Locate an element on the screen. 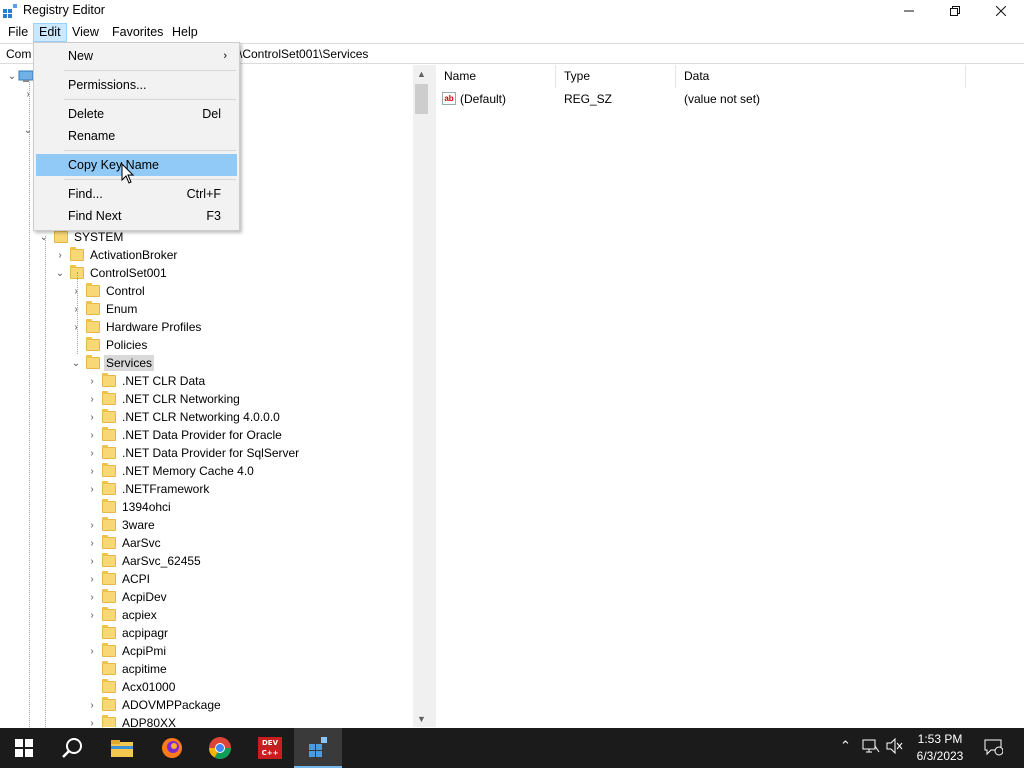 The height and width of the screenshot is (768, 1024). tree-item-service: › ADP80XX is located at coordinates (132, 720).